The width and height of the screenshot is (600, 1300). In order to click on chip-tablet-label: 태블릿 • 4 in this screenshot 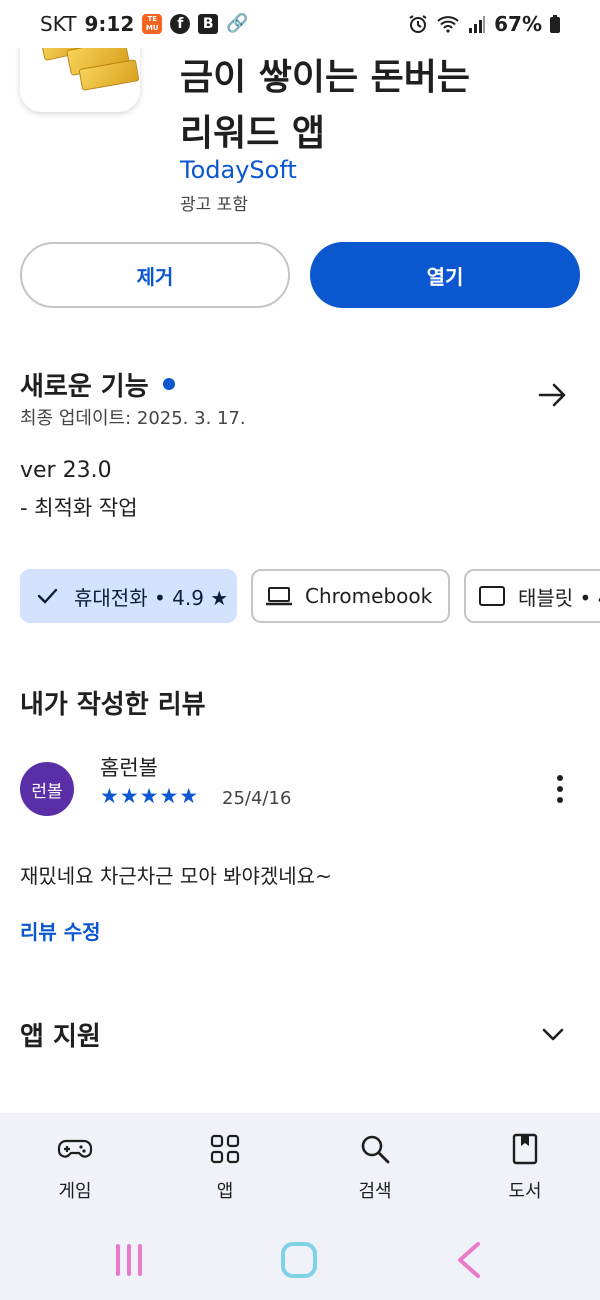, I will do `click(559, 597)`.